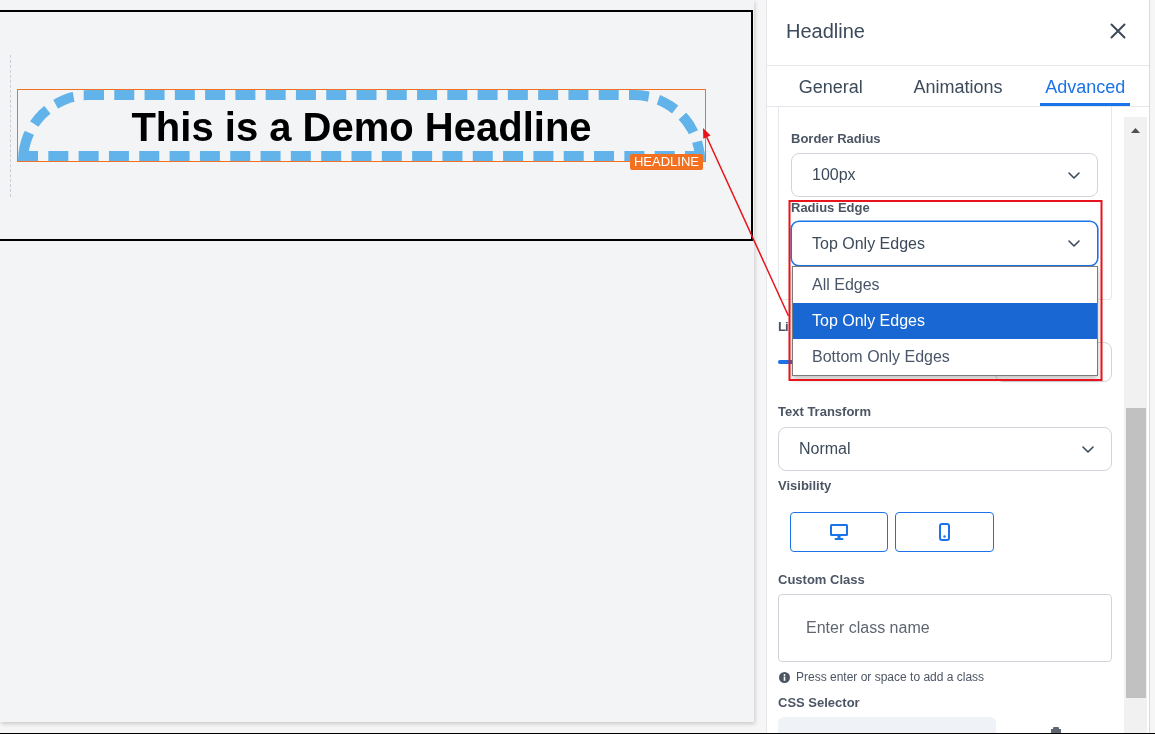  Describe the element at coordinates (824, 412) in the screenshot. I see `field-label: Text Transform` at that location.